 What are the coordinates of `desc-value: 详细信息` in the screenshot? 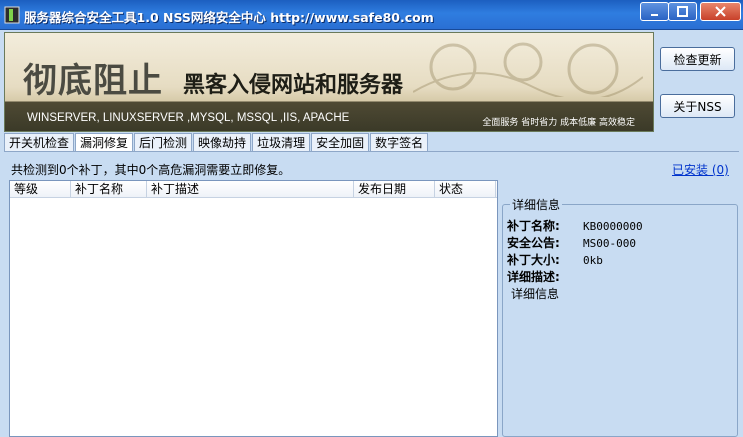 It's located at (535, 294).